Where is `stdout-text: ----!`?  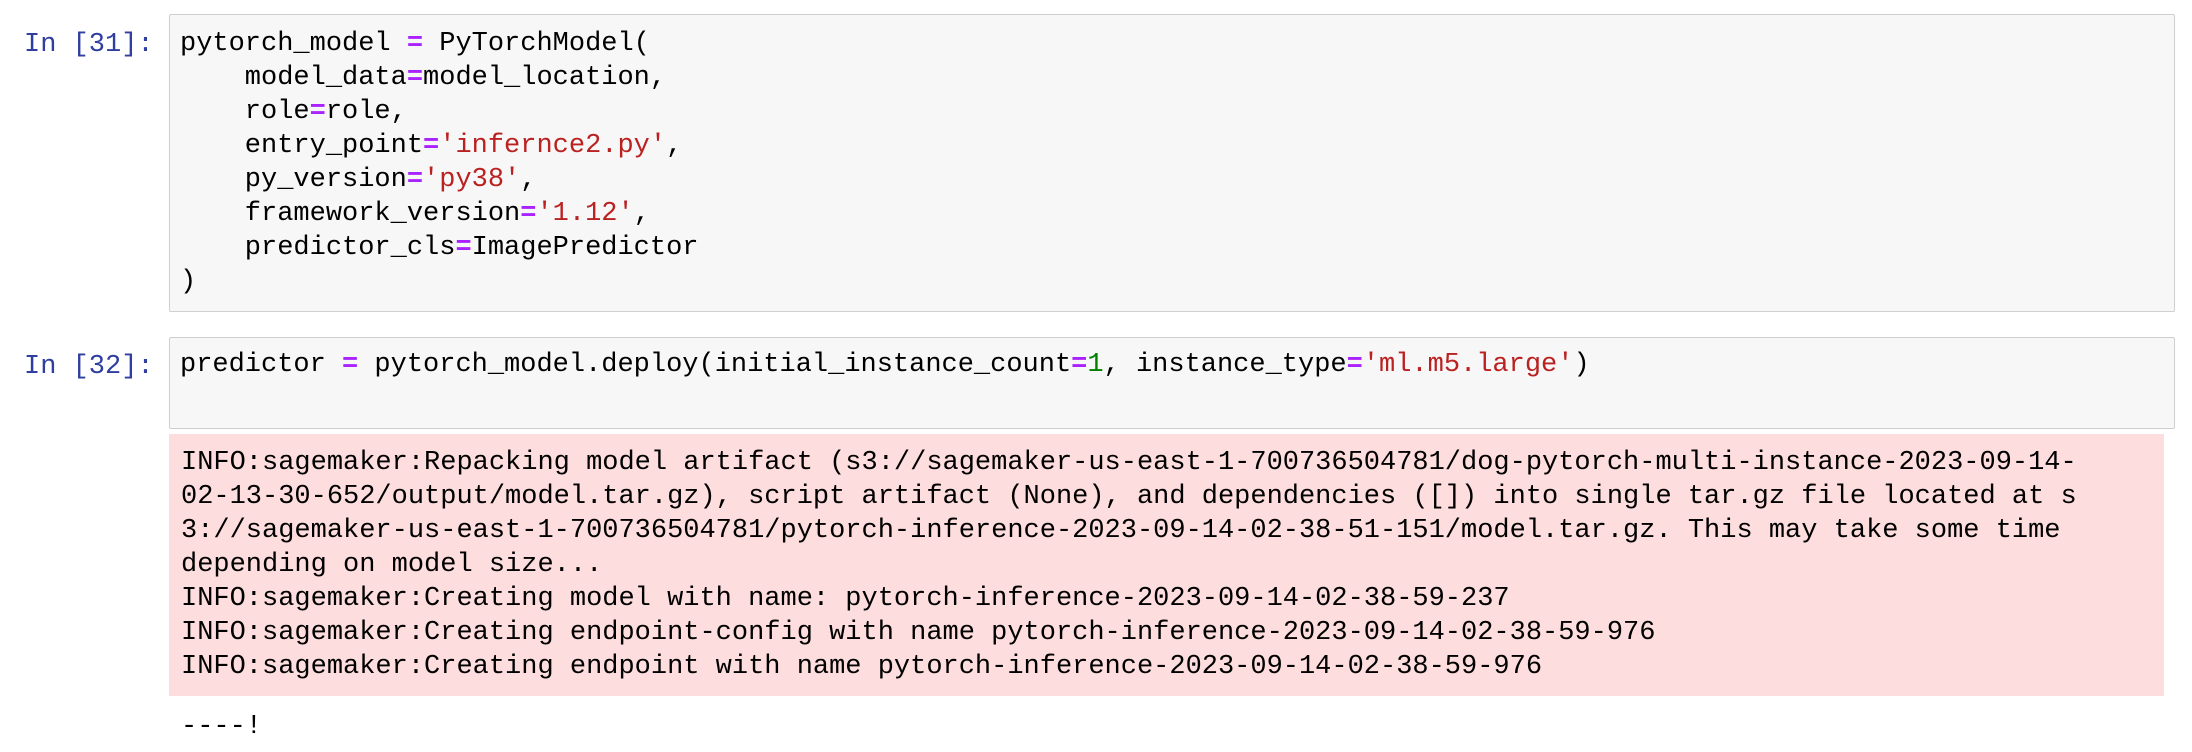
stdout-text: ----! is located at coordinates (222, 727).